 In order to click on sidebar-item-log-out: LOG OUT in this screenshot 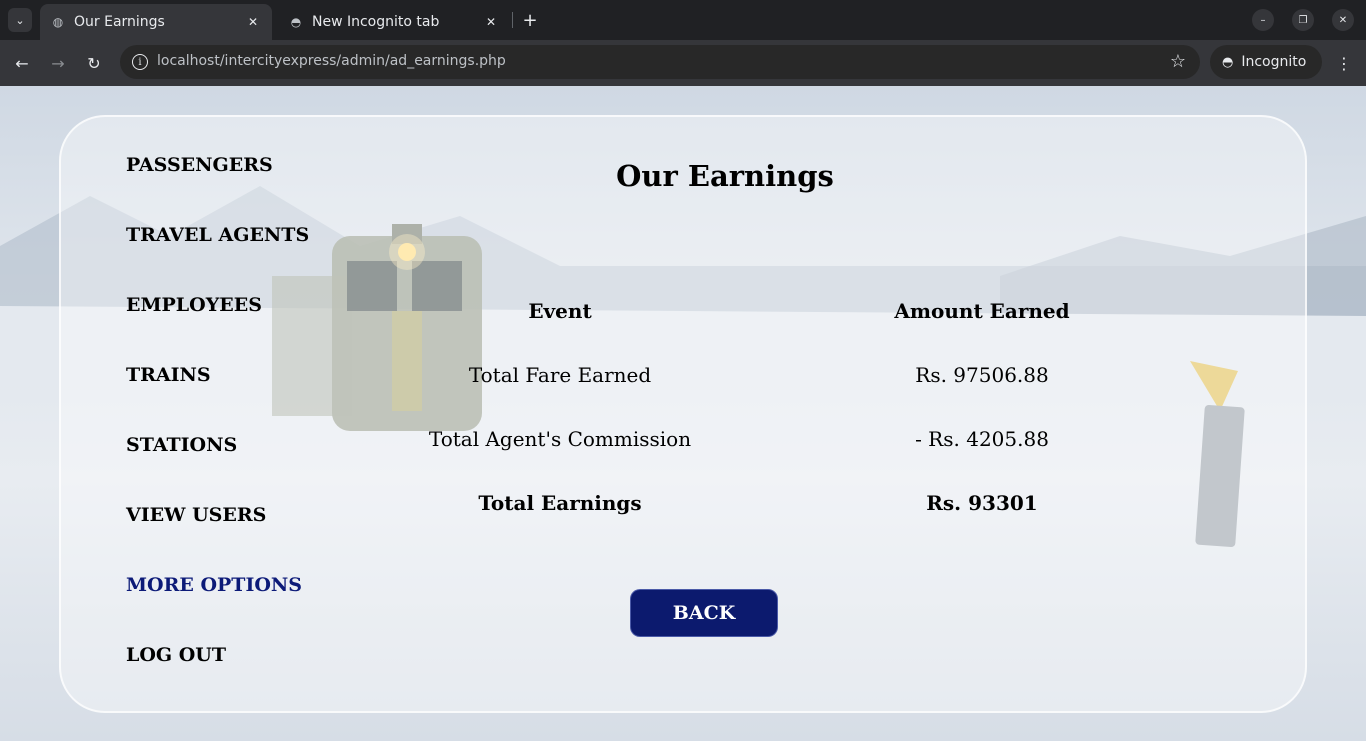, I will do `click(176, 655)`.